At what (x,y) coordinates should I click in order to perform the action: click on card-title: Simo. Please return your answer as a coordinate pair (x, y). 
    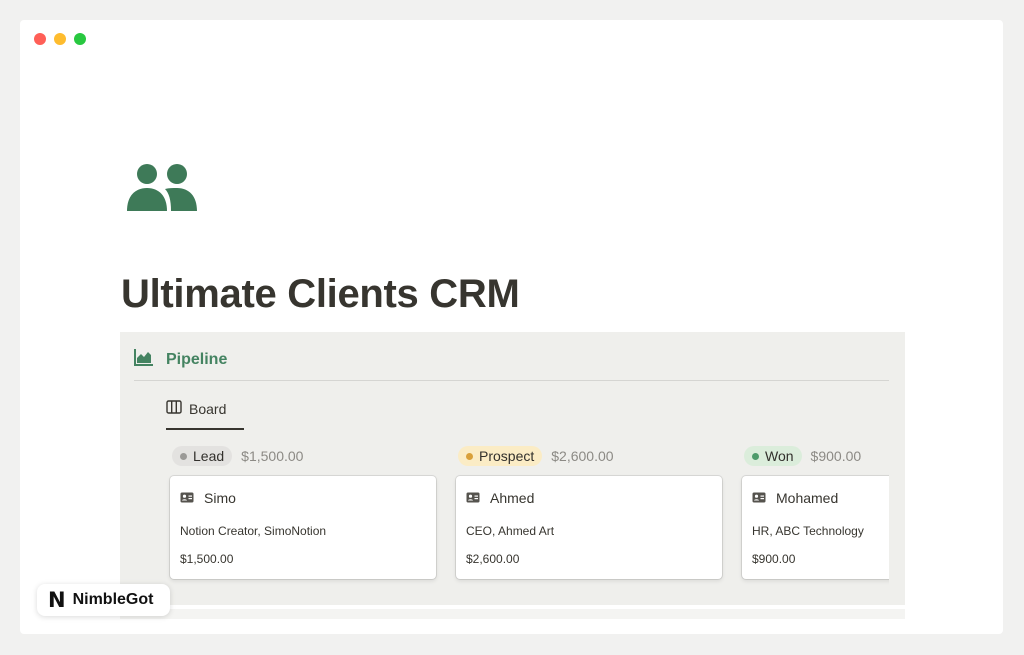
    Looking at the image, I should click on (208, 498).